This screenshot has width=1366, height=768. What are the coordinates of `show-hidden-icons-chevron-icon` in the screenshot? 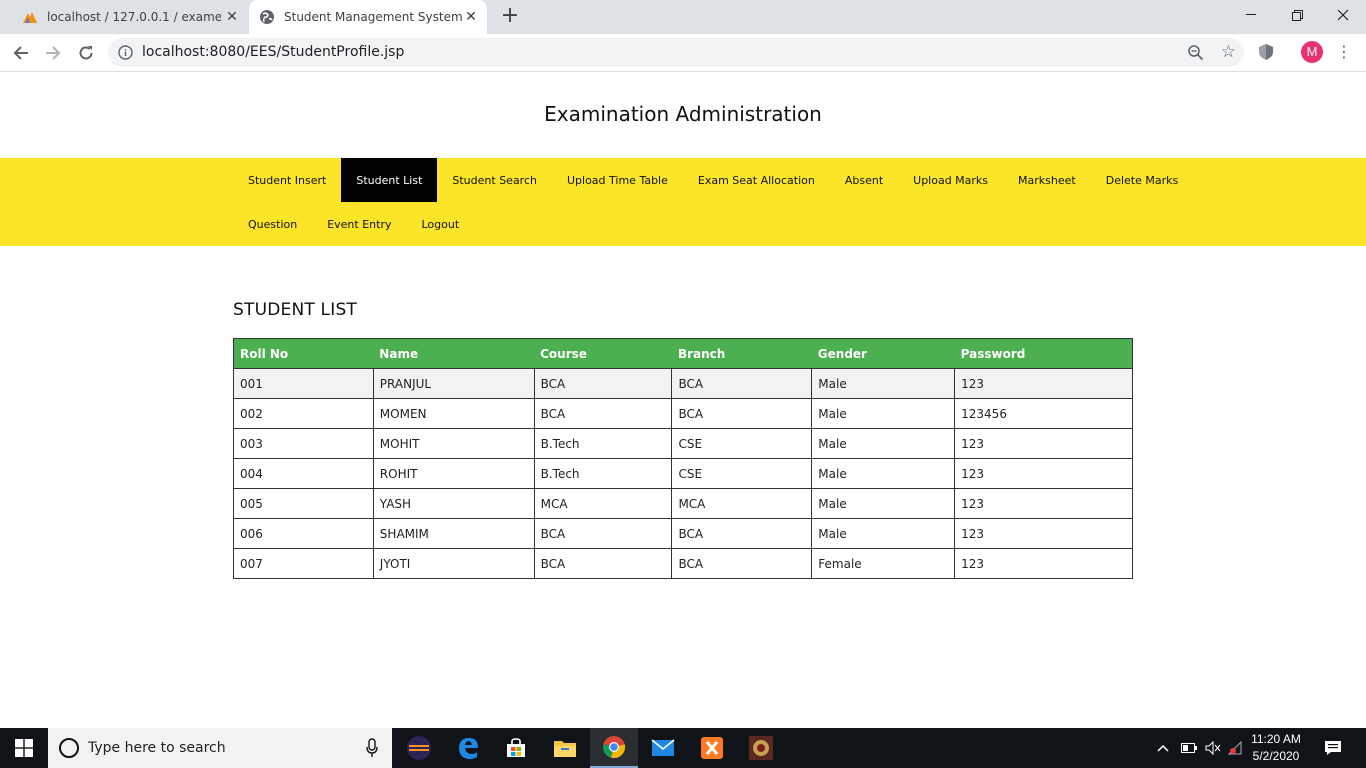 It's located at (1163, 748).